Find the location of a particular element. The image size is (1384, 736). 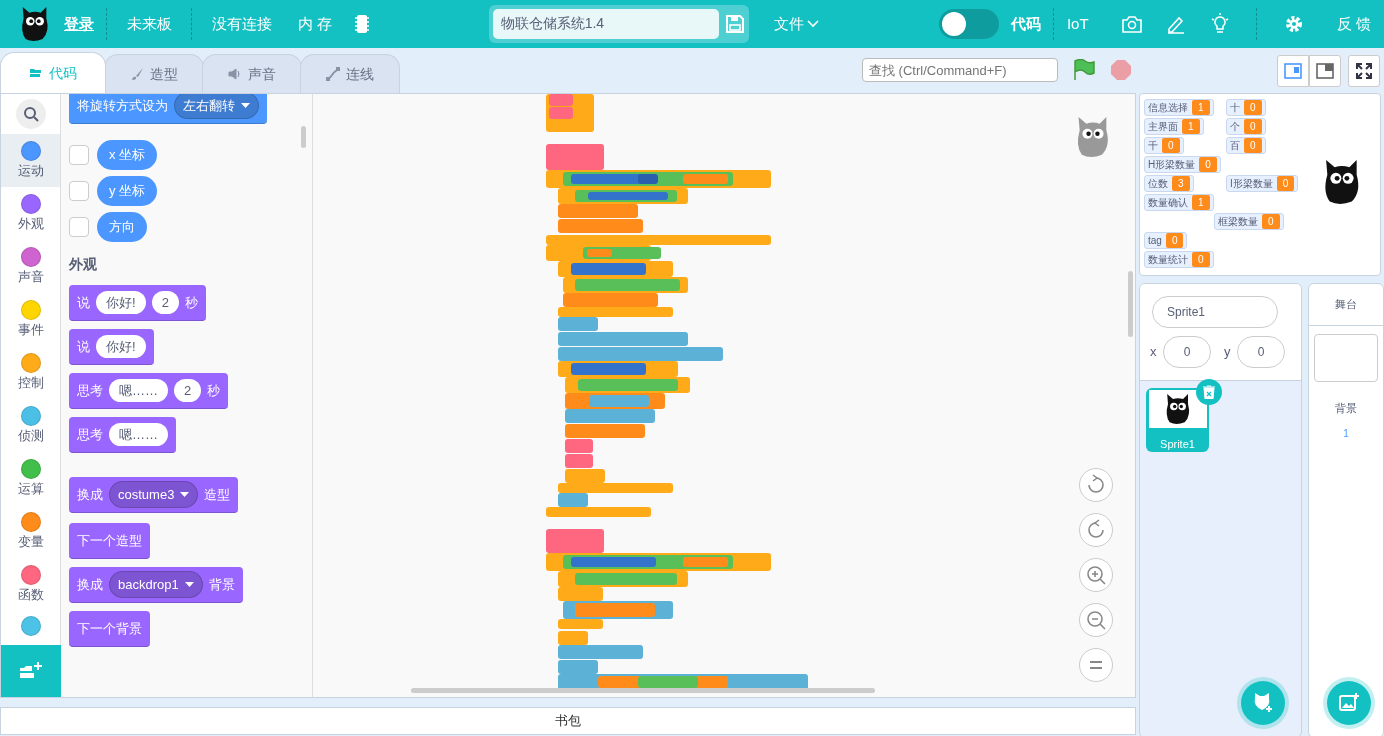

category-item: 变量 is located at coordinates (30, 531).